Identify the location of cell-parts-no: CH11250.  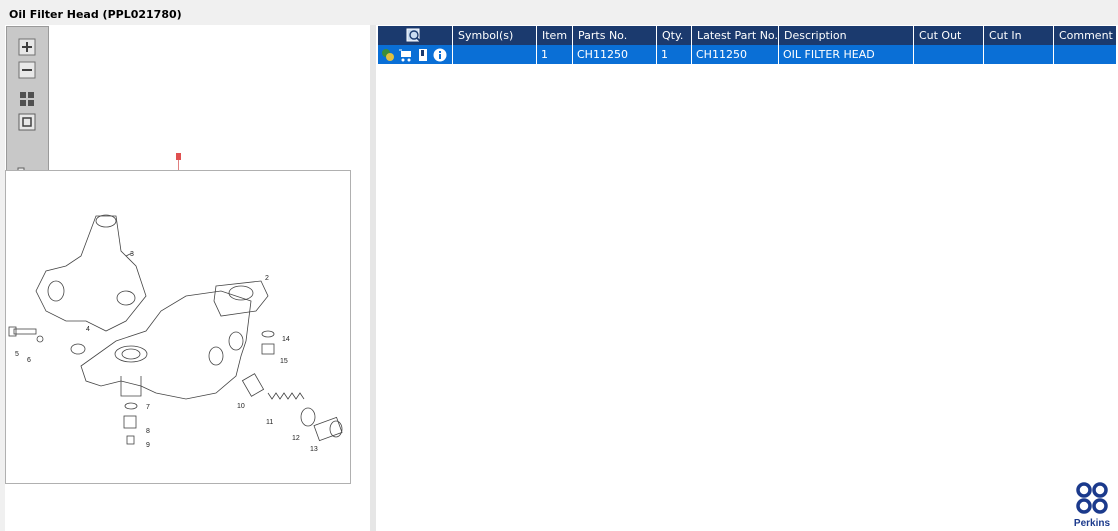
(614, 54).